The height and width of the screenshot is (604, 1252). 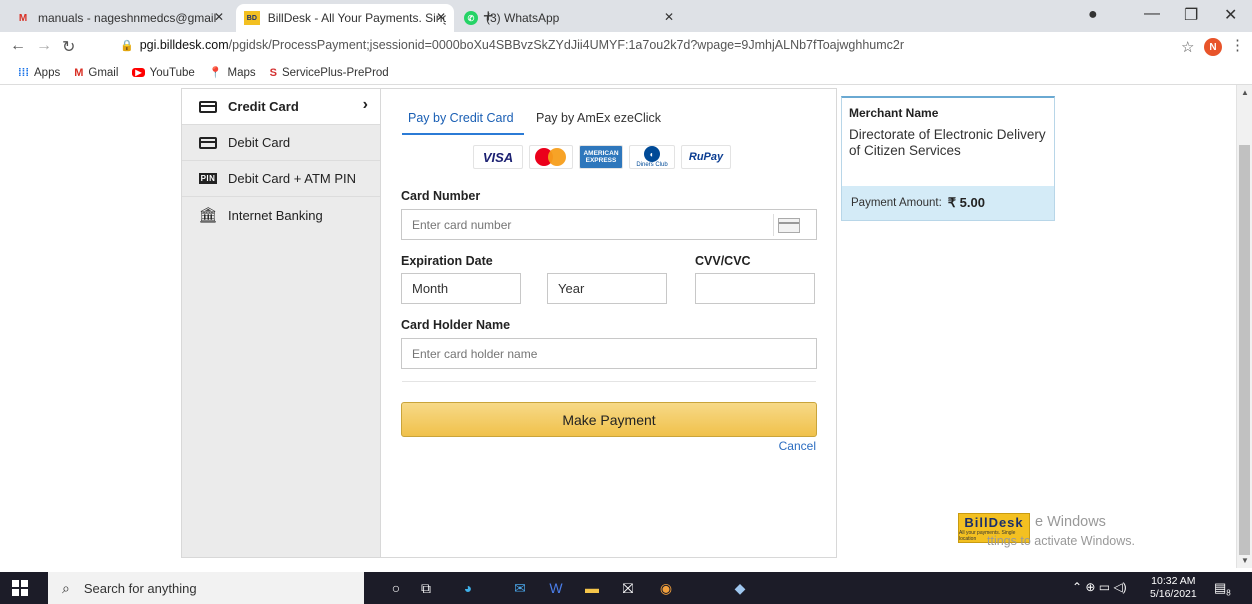 I want to click on mail-icon: ✉, so click(x=520, y=588).